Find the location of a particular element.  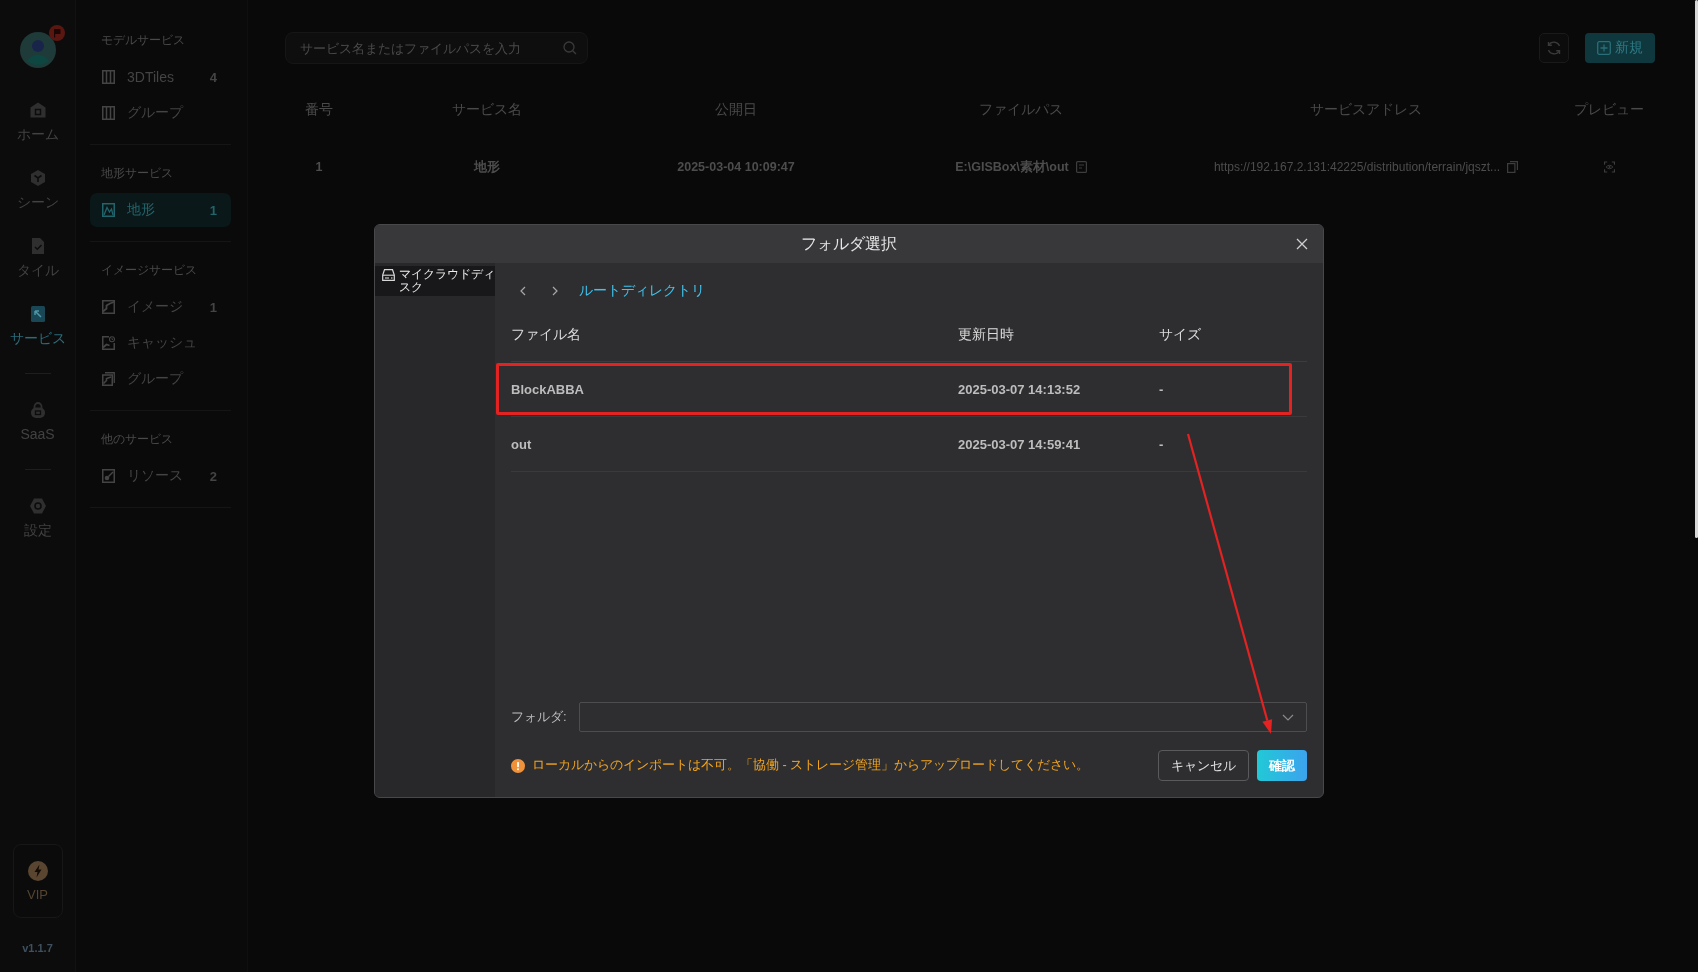

close-icon is located at coordinates (1302, 244).